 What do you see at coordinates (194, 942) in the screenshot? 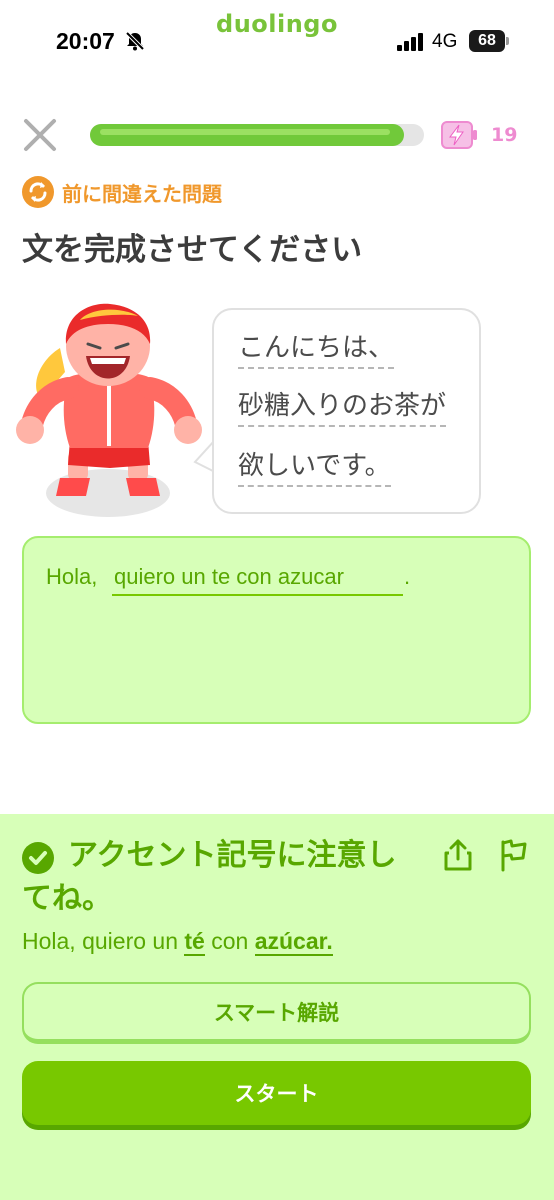
I see `correction-highlight-te: té` at bounding box center [194, 942].